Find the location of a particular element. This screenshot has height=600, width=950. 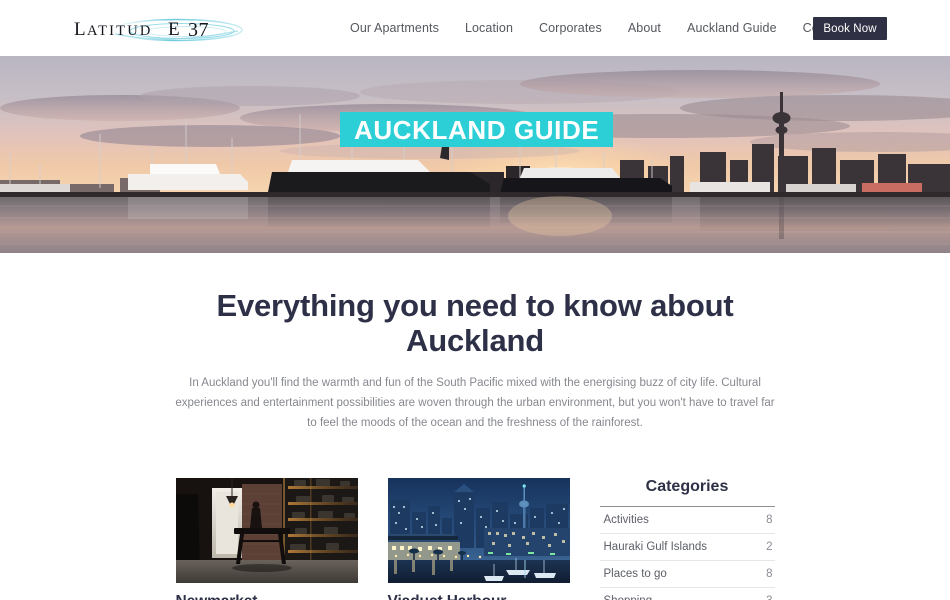

site-logo: L ATITUD E 37 is located at coordinates (170, 28).